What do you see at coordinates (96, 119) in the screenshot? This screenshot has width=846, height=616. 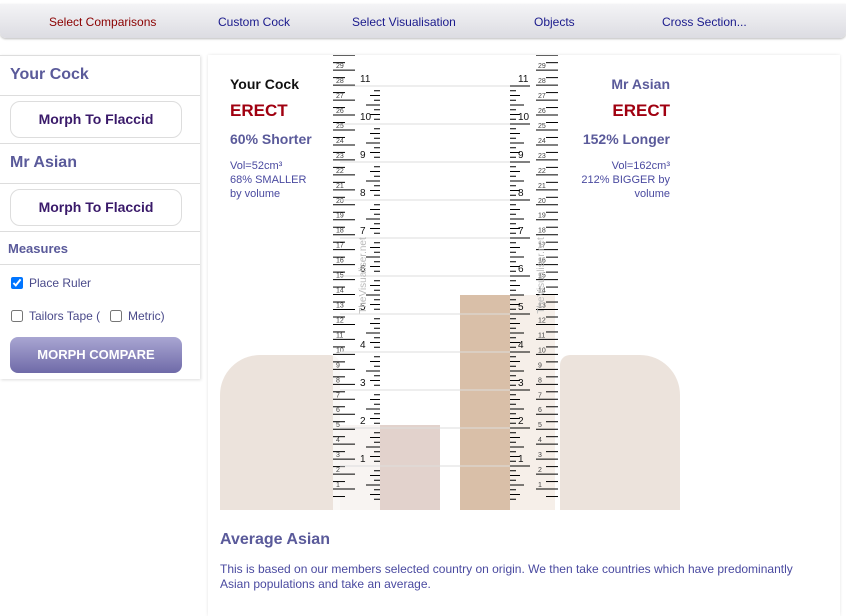 I see `morph-flaccid-button-1: Morph To Flaccid` at bounding box center [96, 119].